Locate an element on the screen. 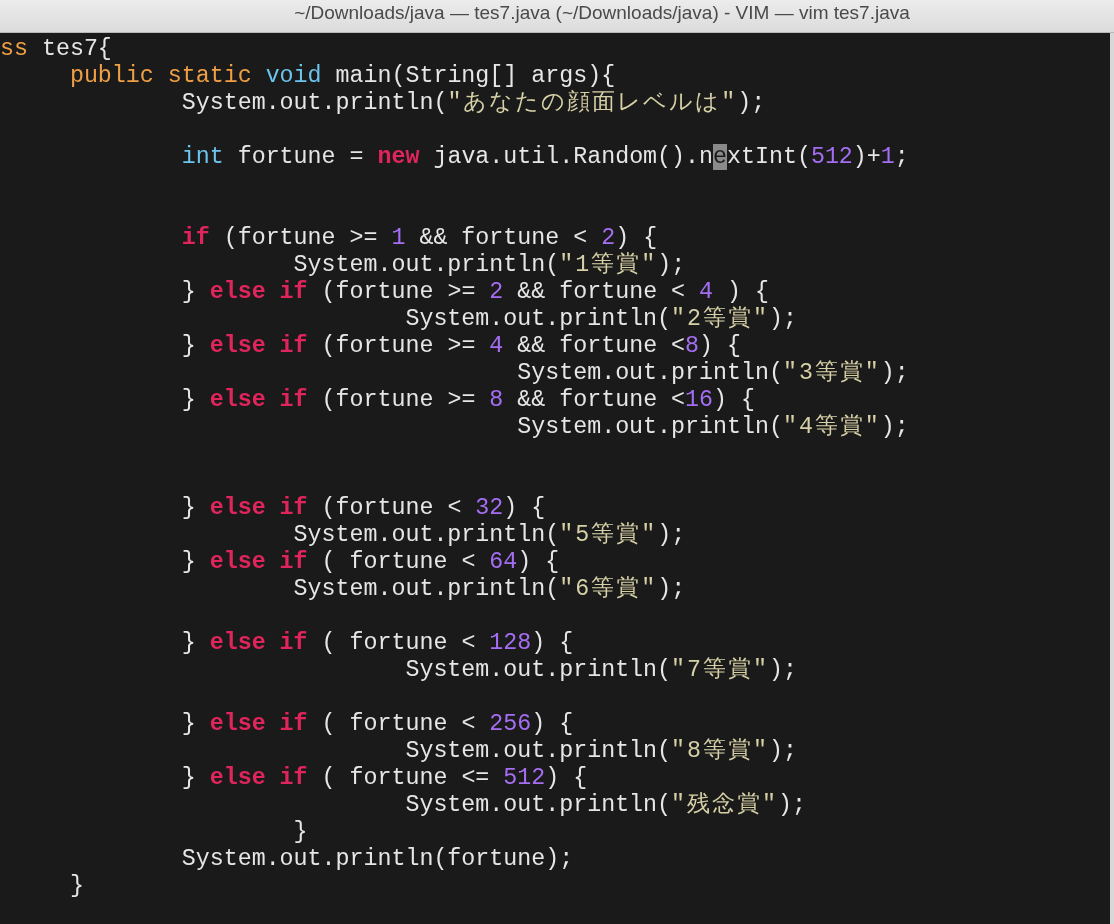  code-line: } else if (fortune < 32) { is located at coordinates (363, 508).